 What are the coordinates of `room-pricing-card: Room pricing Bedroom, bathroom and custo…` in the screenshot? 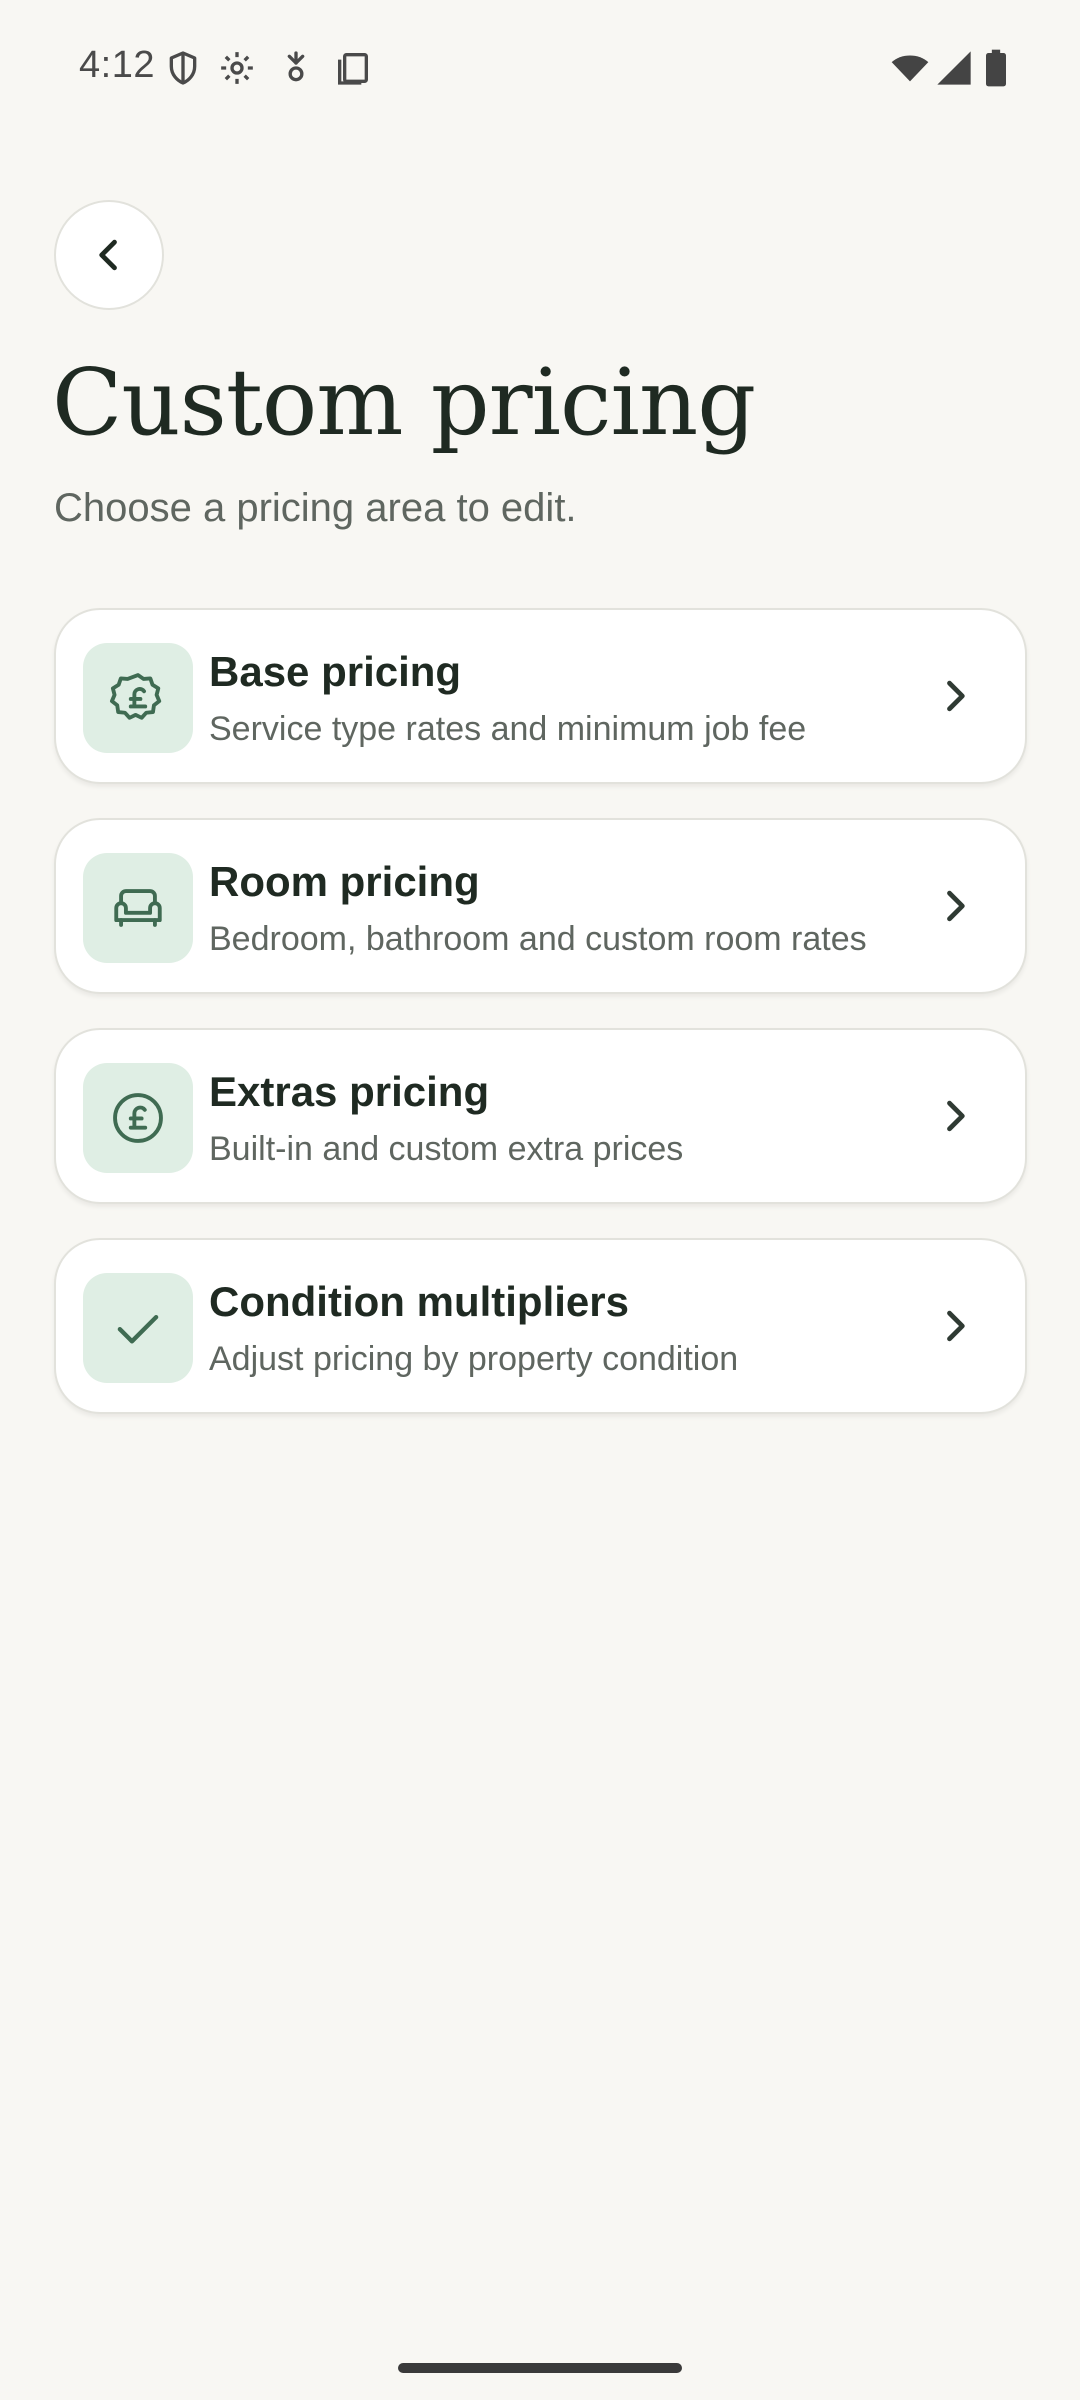 It's located at (540, 906).